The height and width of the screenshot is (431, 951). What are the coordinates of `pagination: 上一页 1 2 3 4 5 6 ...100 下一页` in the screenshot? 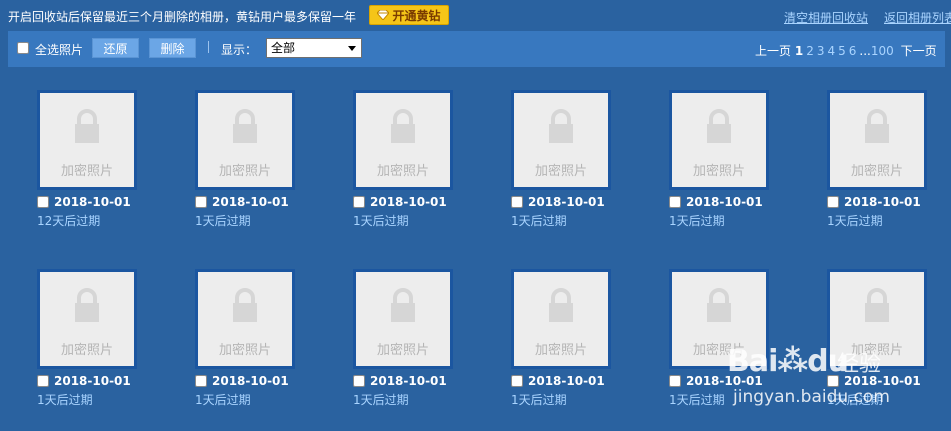 It's located at (846, 50).